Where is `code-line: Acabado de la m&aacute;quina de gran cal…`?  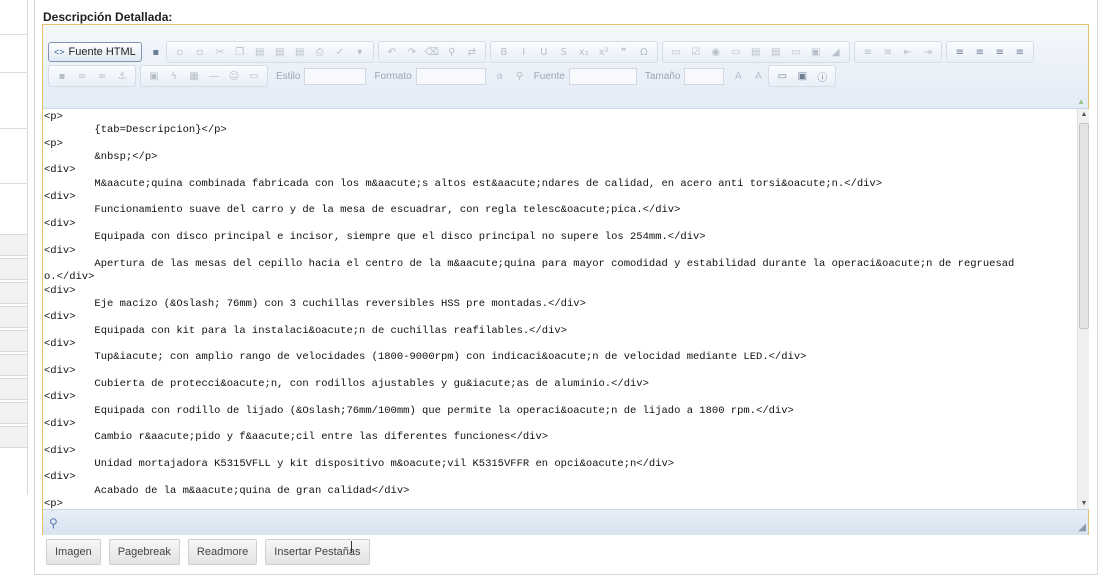
code-line: Acabado de la m&aacute;quina de gran cal… is located at coordinates (227, 490).